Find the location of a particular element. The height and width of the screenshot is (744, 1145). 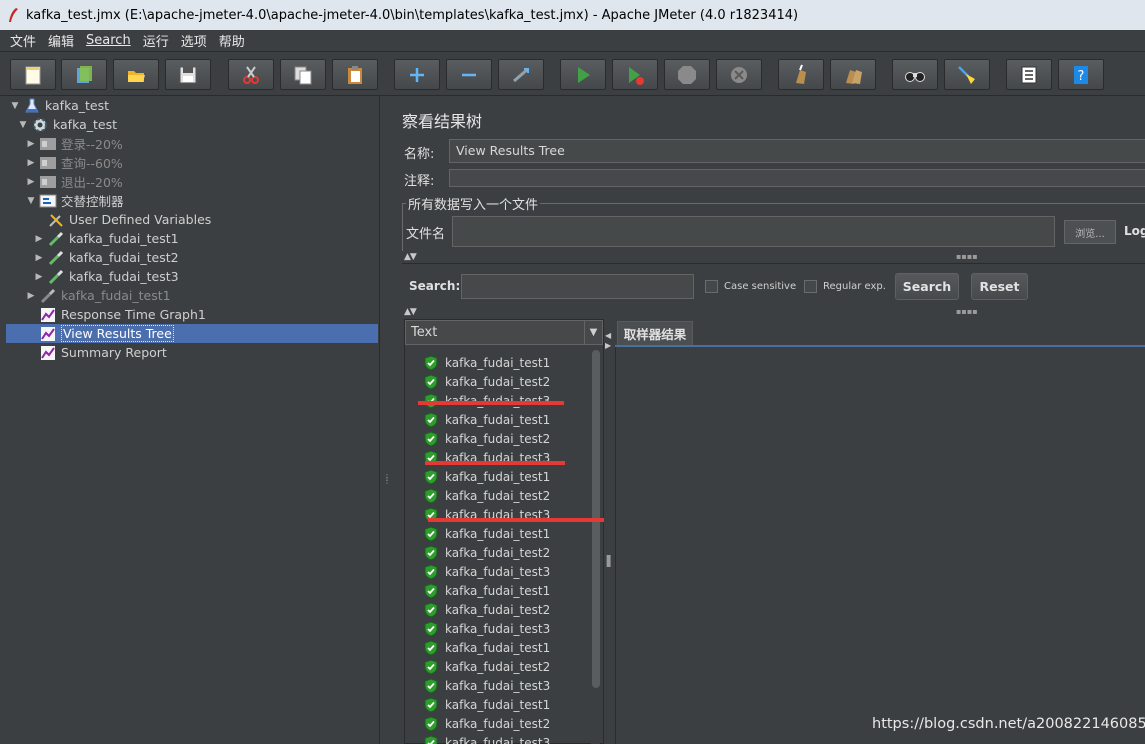

comment-field is located at coordinates (797, 178).